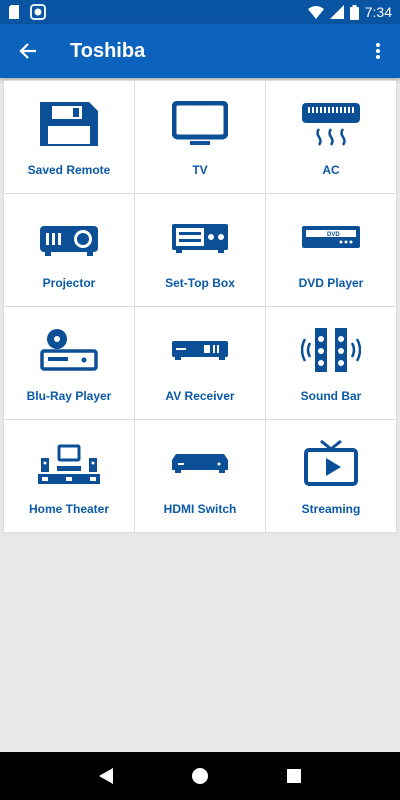  I want to click on projector-icon, so click(69, 241).